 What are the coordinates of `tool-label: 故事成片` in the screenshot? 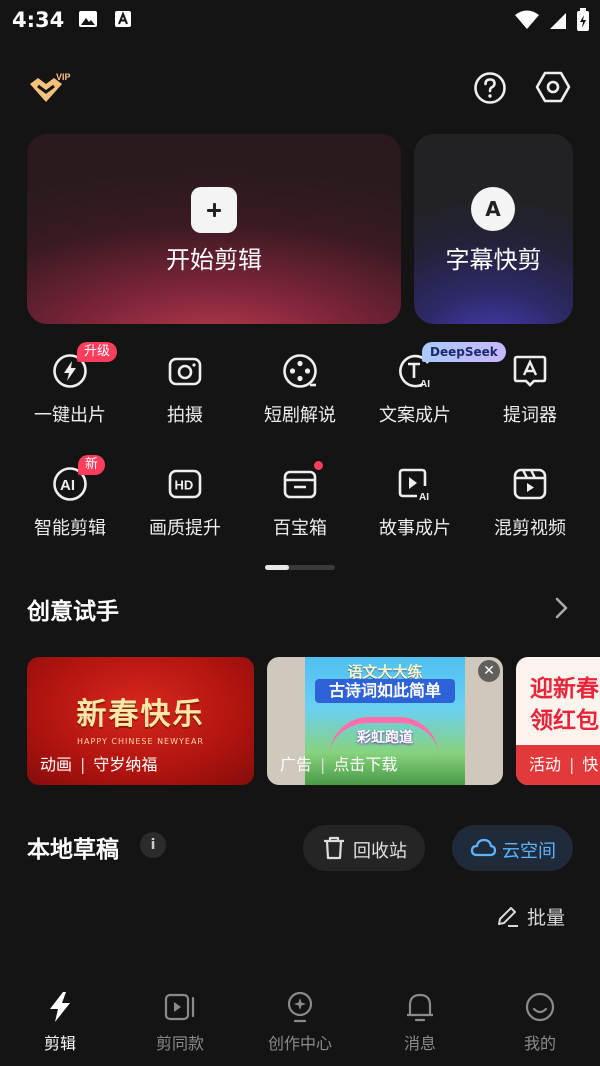 It's located at (415, 528).